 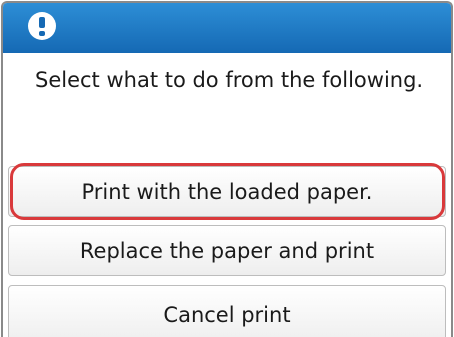 I want to click on dialog-message: Select what to do from the following., so click(x=229, y=80).